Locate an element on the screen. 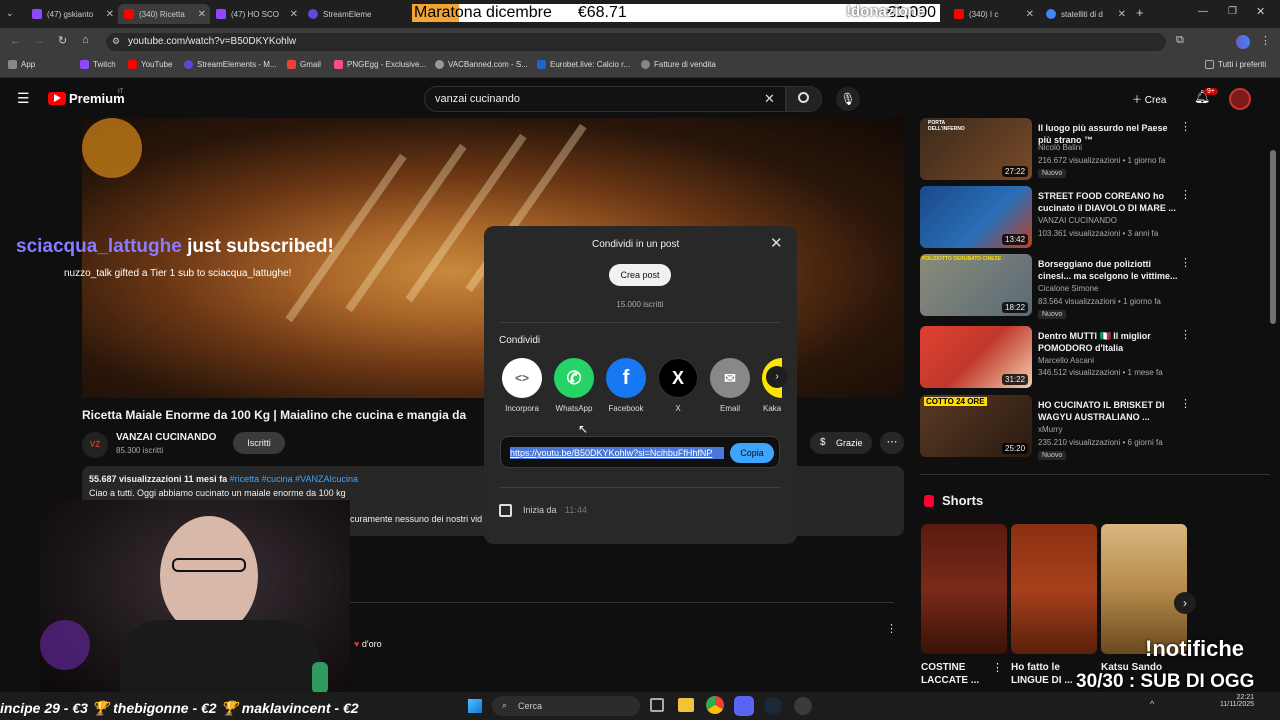 The image size is (1280, 720). home-icon: ⌂ is located at coordinates (85, 40).